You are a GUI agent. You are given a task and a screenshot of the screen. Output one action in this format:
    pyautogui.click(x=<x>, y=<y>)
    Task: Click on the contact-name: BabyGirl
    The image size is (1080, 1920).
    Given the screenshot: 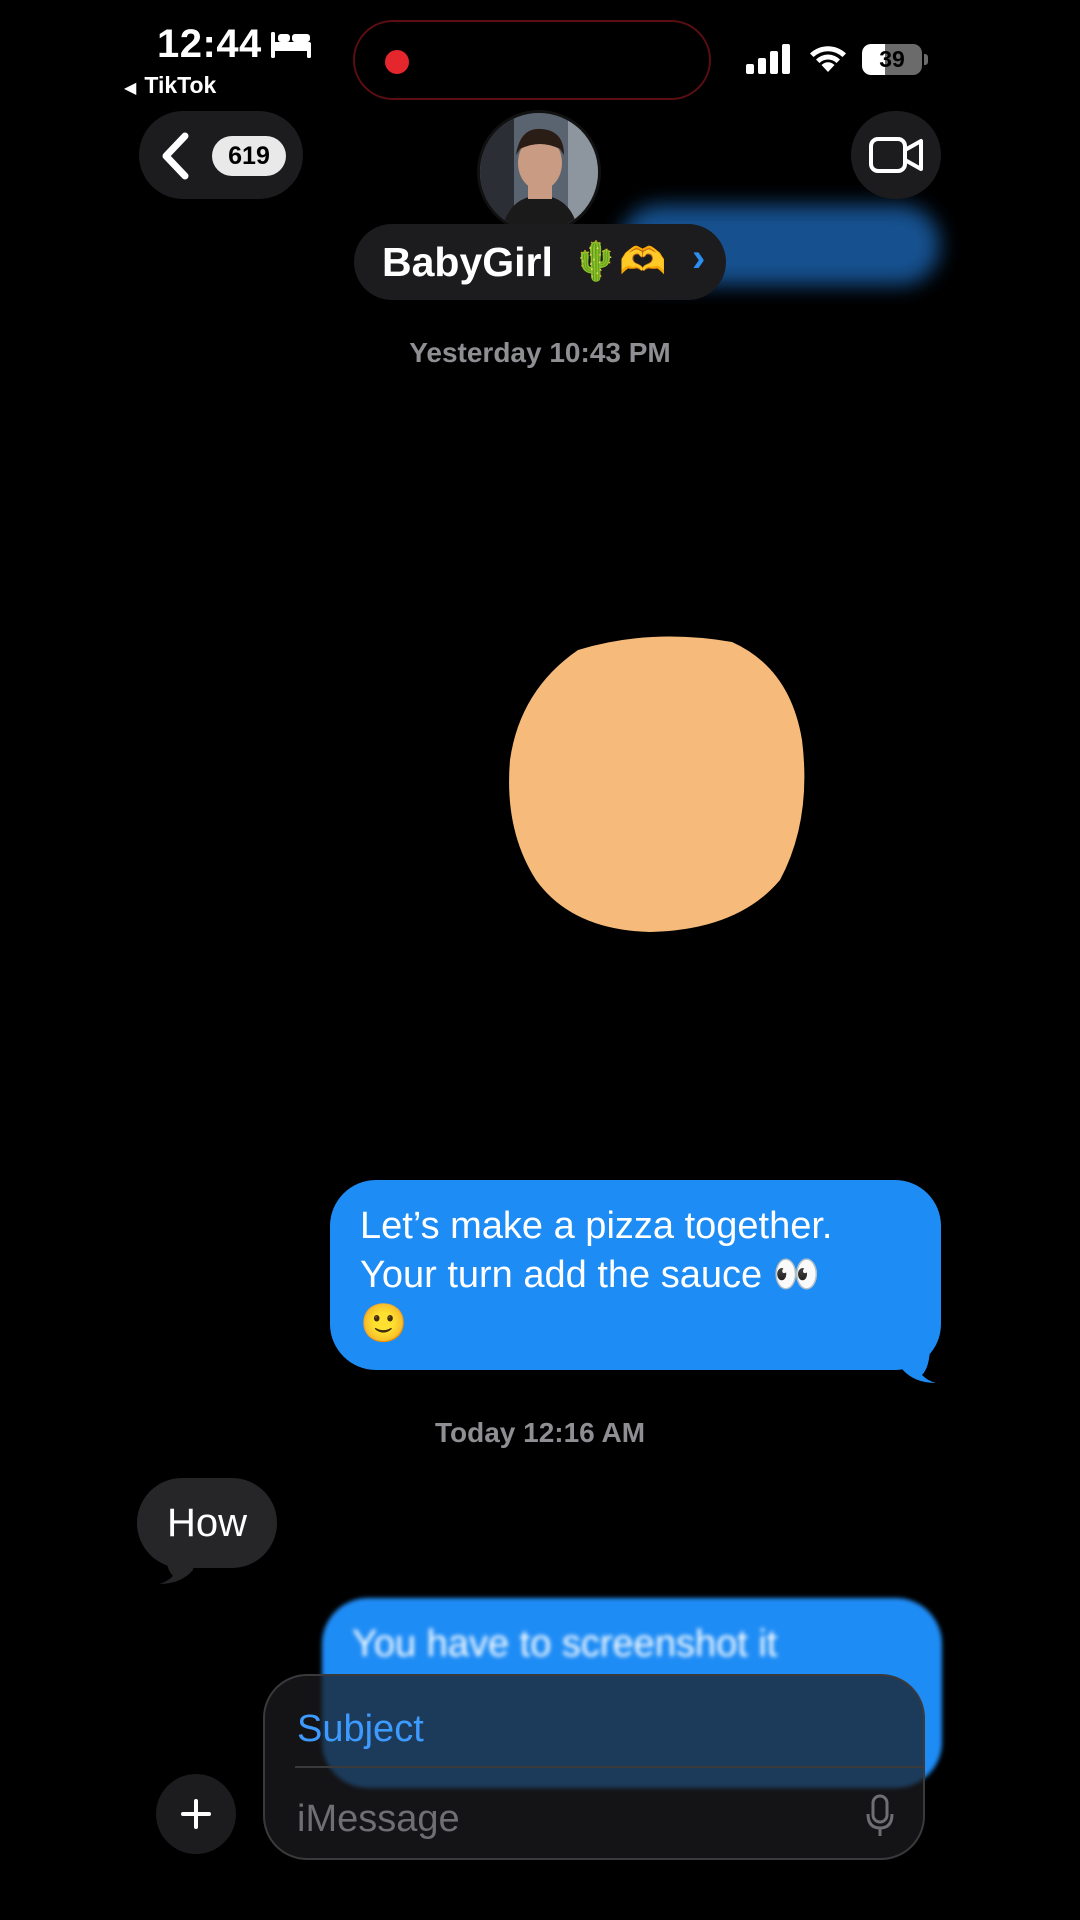 What is the action you would take?
    pyautogui.click(x=467, y=262)
    